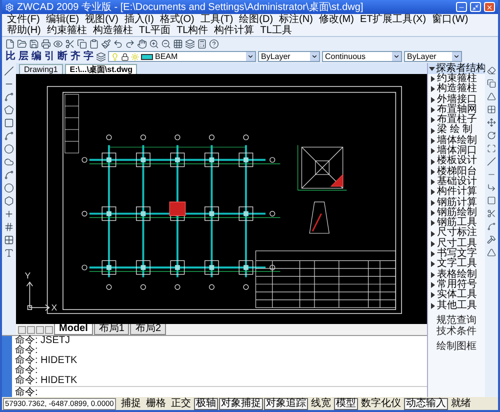 This screenshot has height=412, width=500. I want to click on status-toggle: 动态输入, so click(426, 404).